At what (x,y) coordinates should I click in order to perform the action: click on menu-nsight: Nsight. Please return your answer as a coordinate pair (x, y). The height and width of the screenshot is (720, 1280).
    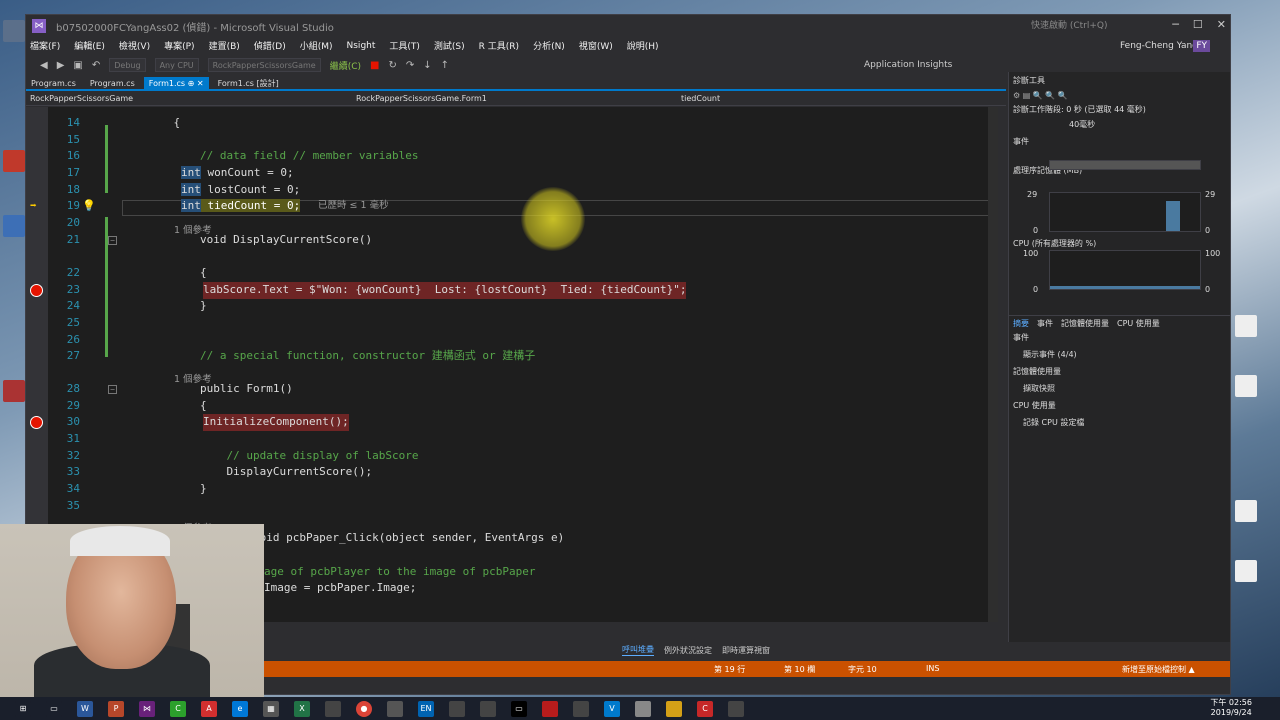
    Looking at the image, I should click on (361, 46).